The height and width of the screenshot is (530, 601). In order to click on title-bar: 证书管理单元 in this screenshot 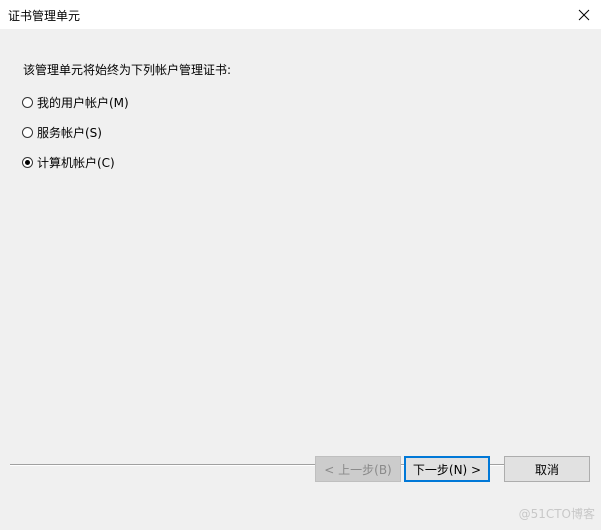, I will do `click(300, 14)`.